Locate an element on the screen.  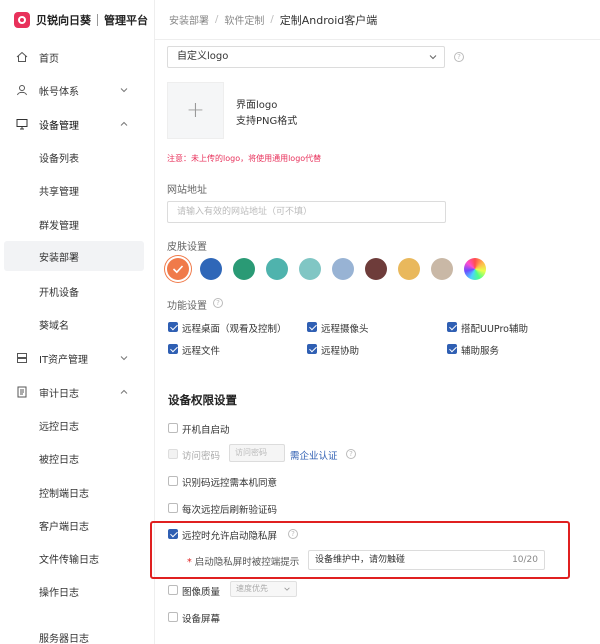
checkbox-remote-camera is located at coordinates (312, 327).